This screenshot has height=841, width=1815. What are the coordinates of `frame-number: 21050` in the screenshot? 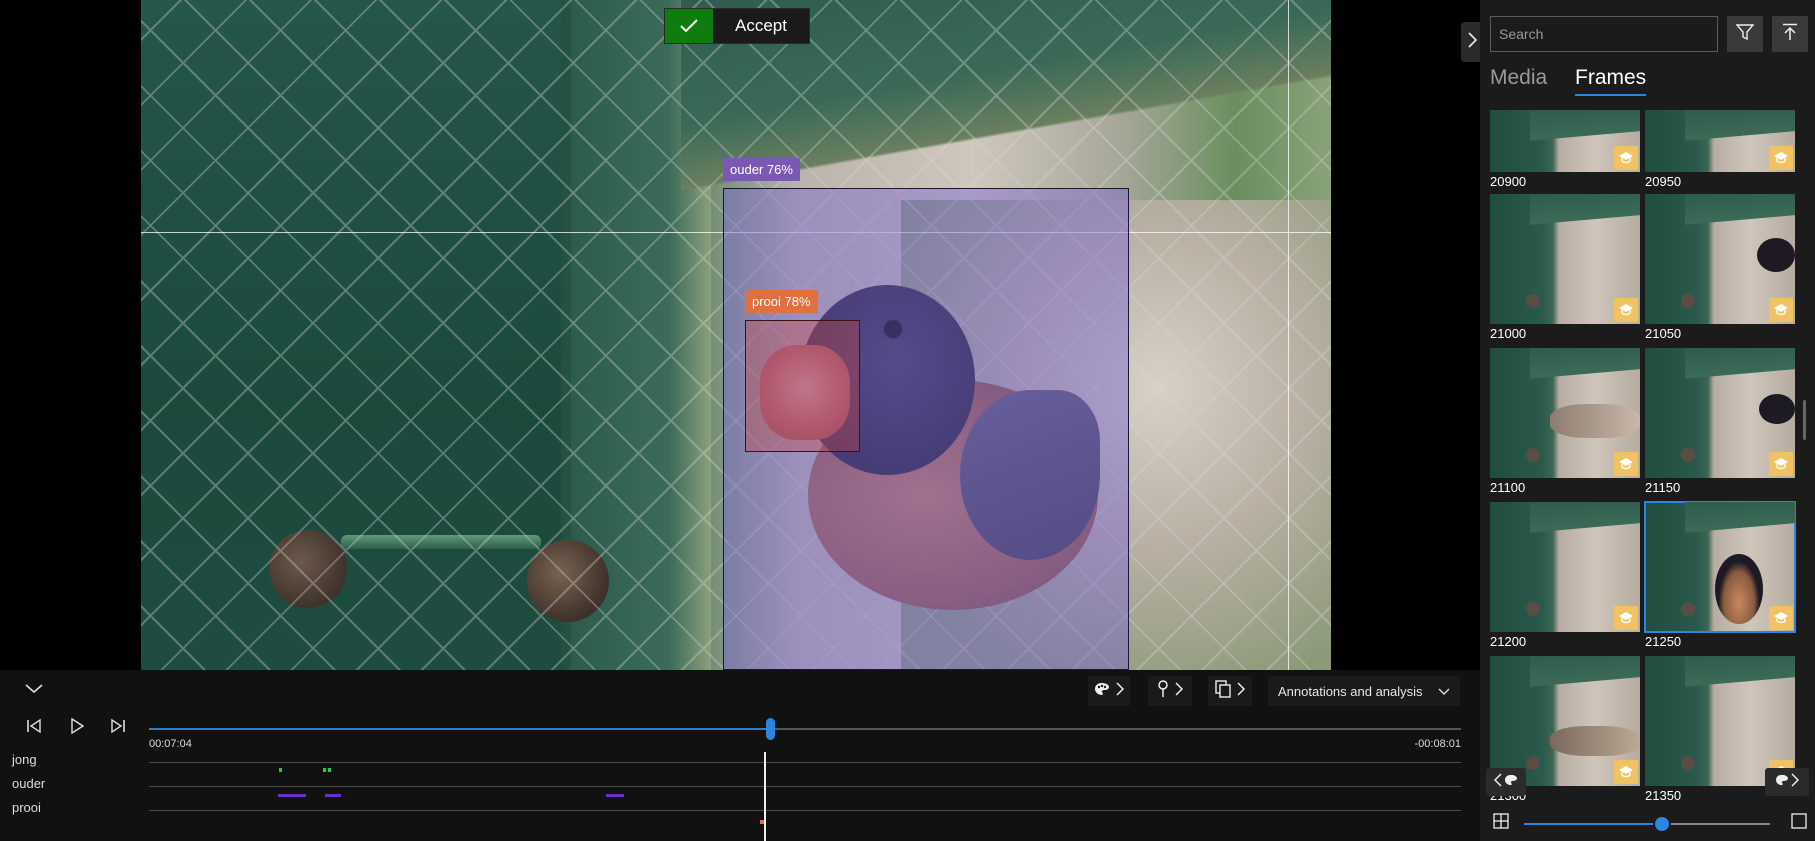 It's located at (1663, 333).